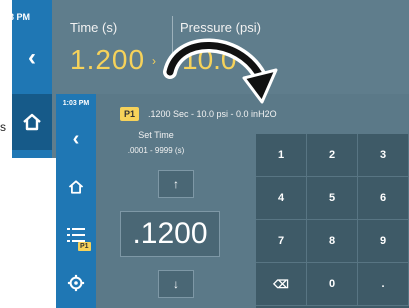  I want to click on key-6: 6, so click(383, 198).